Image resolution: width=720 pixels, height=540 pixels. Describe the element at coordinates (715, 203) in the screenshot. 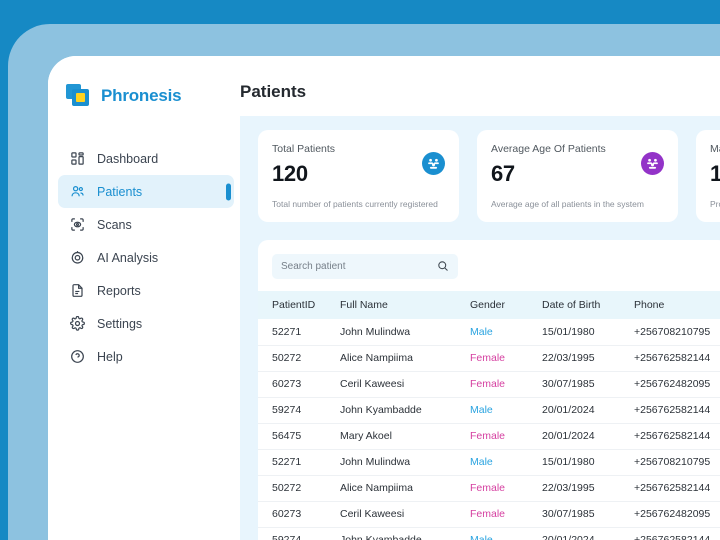

I see `stat-description: Proportion of female patients` at that location.